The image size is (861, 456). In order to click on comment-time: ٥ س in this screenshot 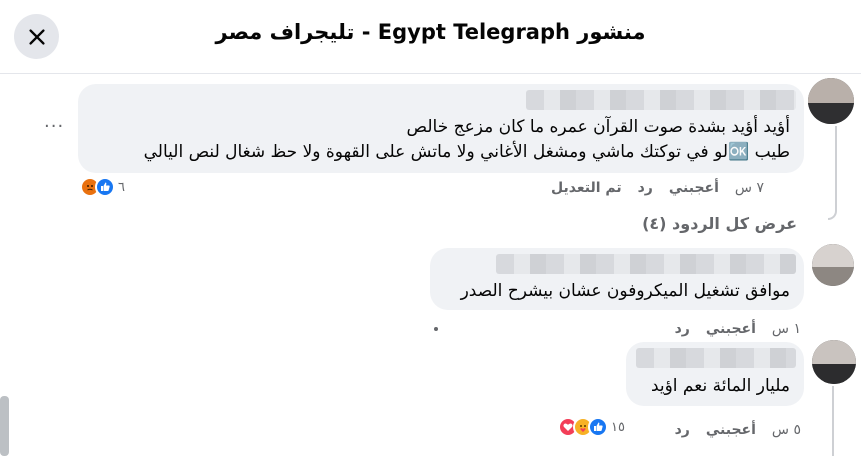, I will do `click(786, 430)`.